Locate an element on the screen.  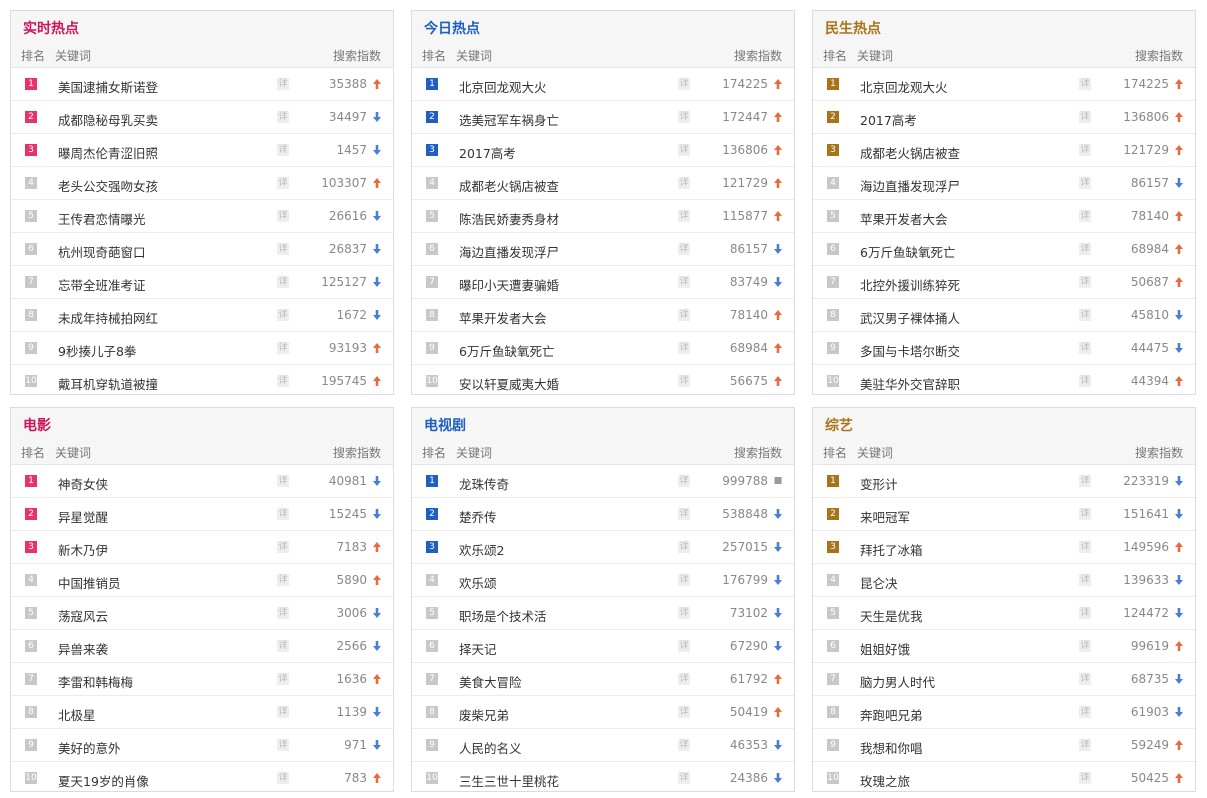
keyword-link: 选美冠军车祸身亡 is located at coordinates (509, 119).